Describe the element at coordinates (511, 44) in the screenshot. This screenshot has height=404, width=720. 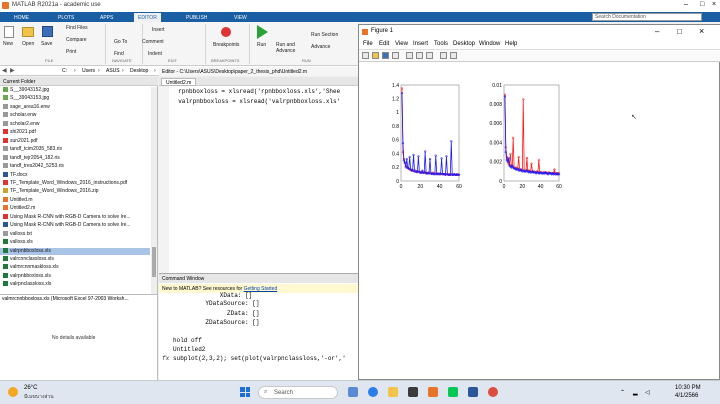
I see `menu-help: Help` at that location.